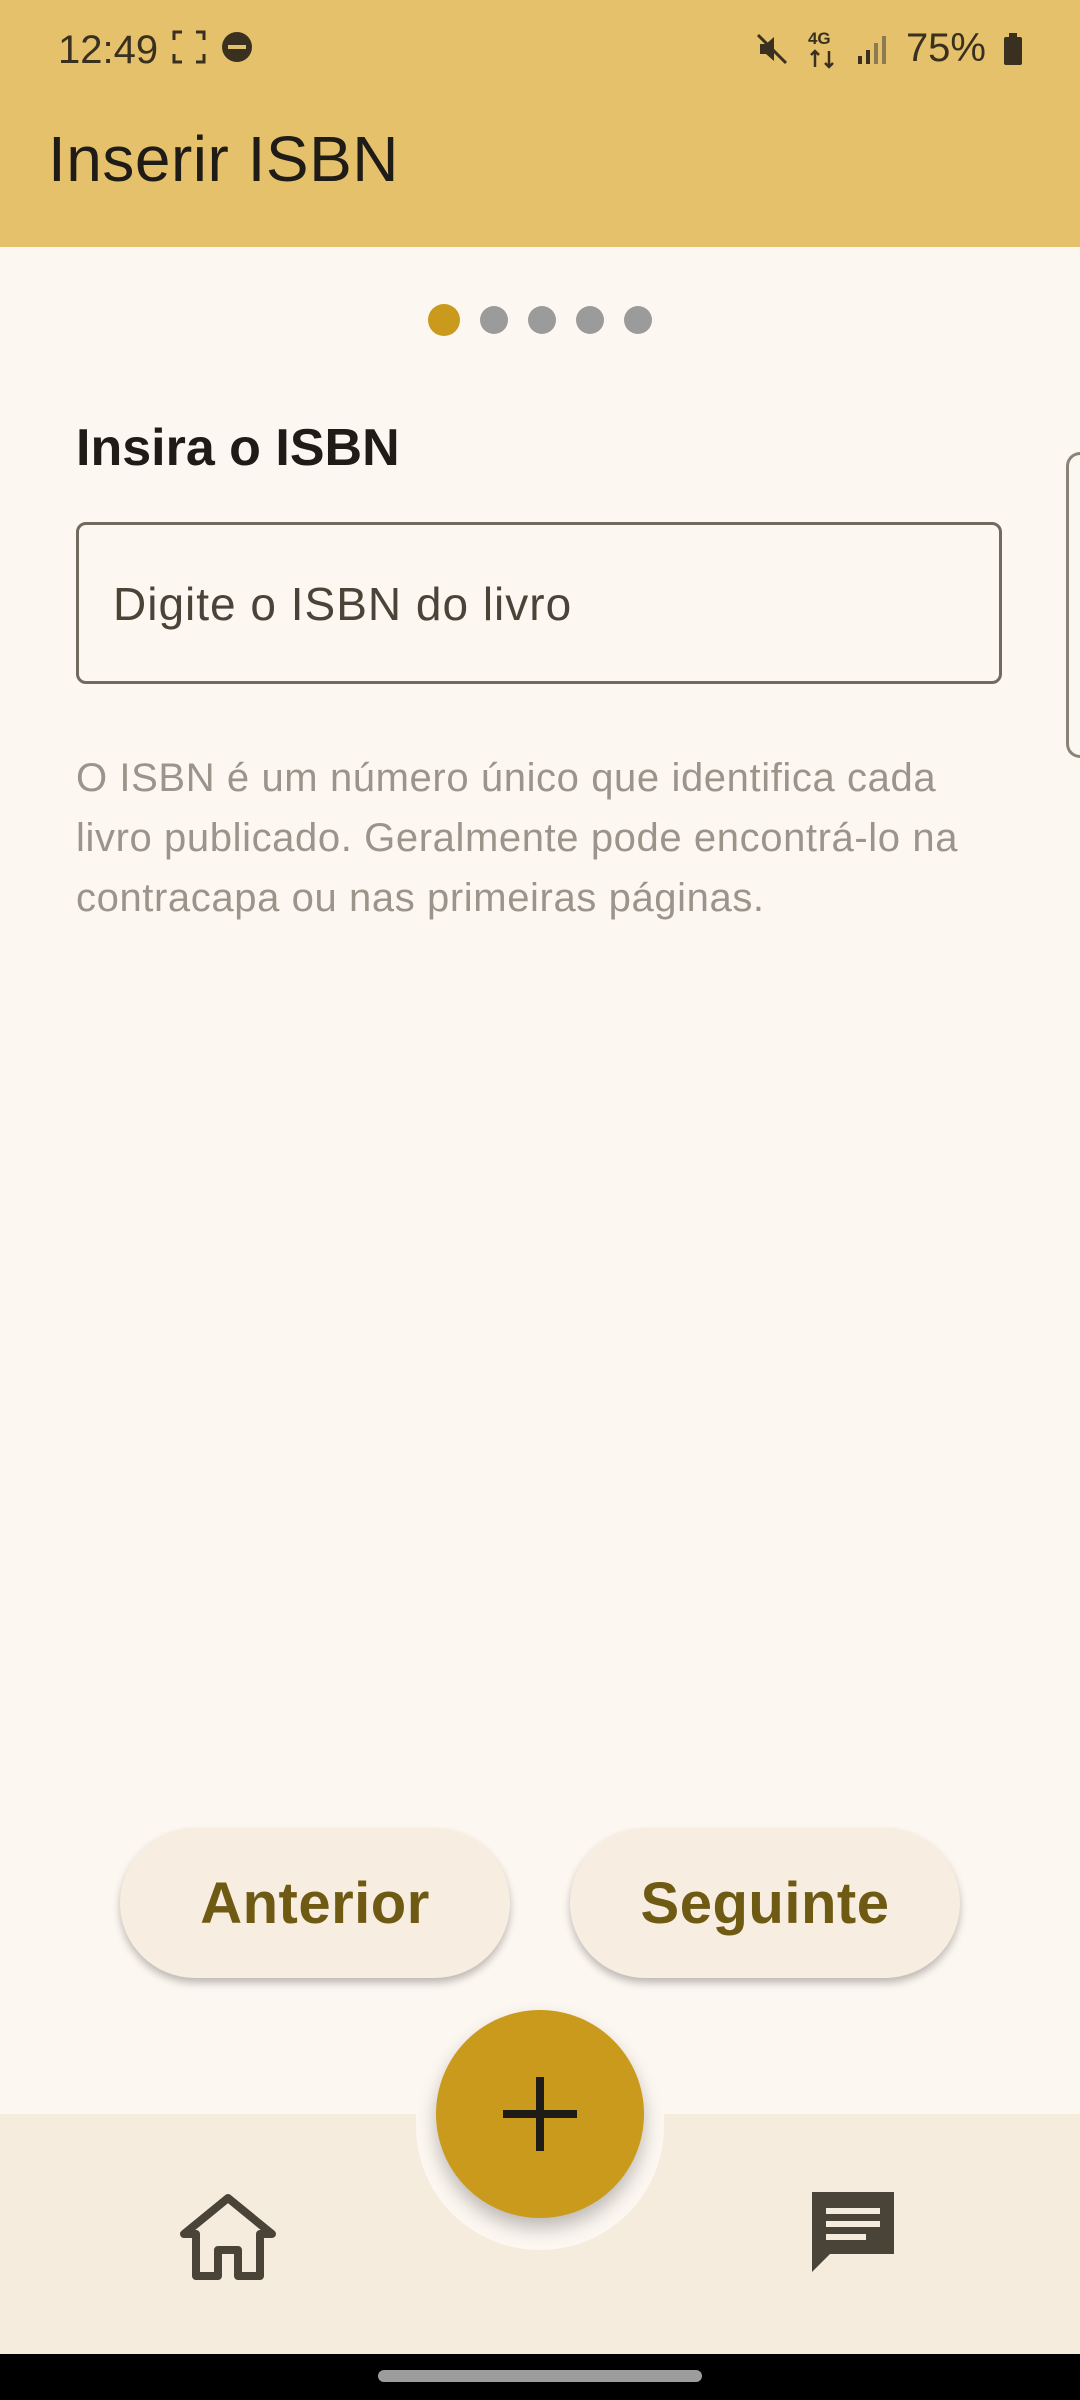 This screenshot has height=2400, width=1080. I want to click on home-icon, so click(228, 2237).